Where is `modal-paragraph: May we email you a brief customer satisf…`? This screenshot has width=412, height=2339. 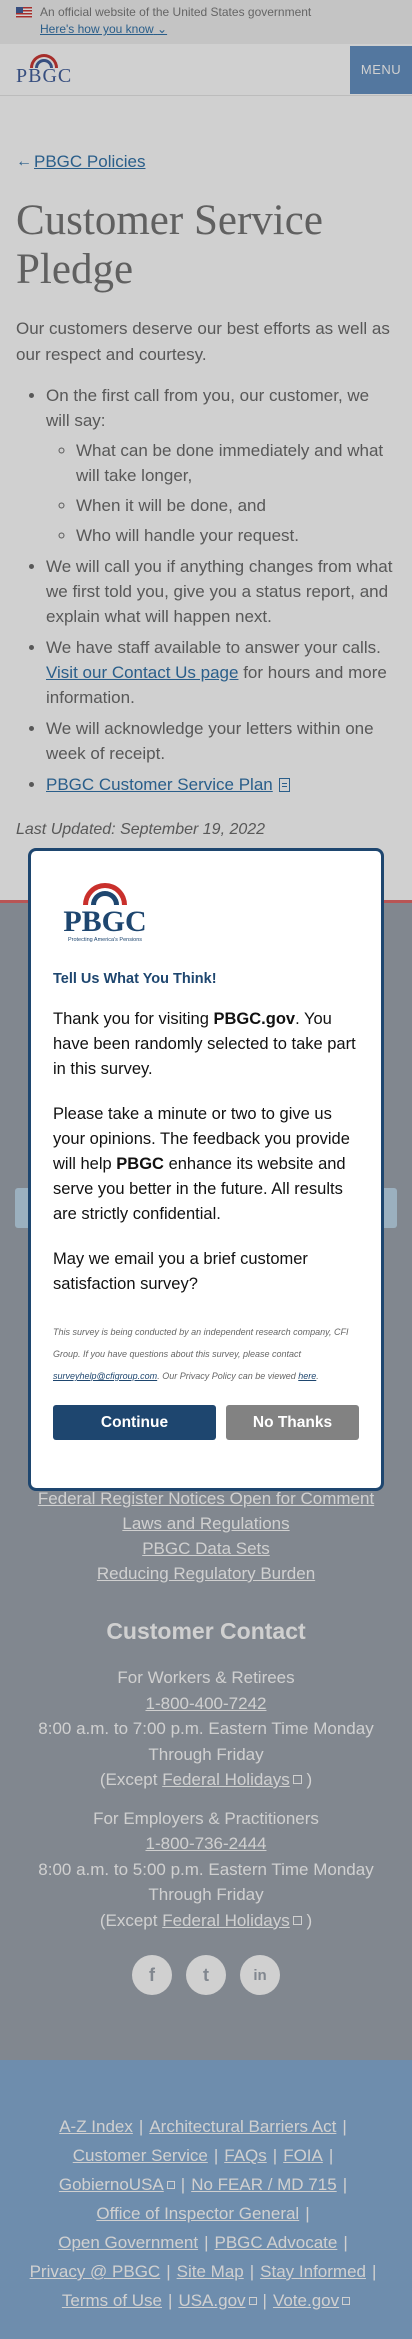
modal-paragraph: May we email you a brief customer satisf… is located at coordinates (180, 1271).